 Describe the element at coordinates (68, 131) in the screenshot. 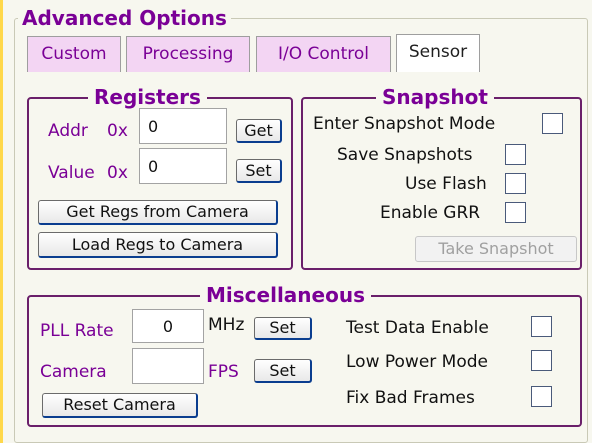

I see `addr-label: Addr` at that location.